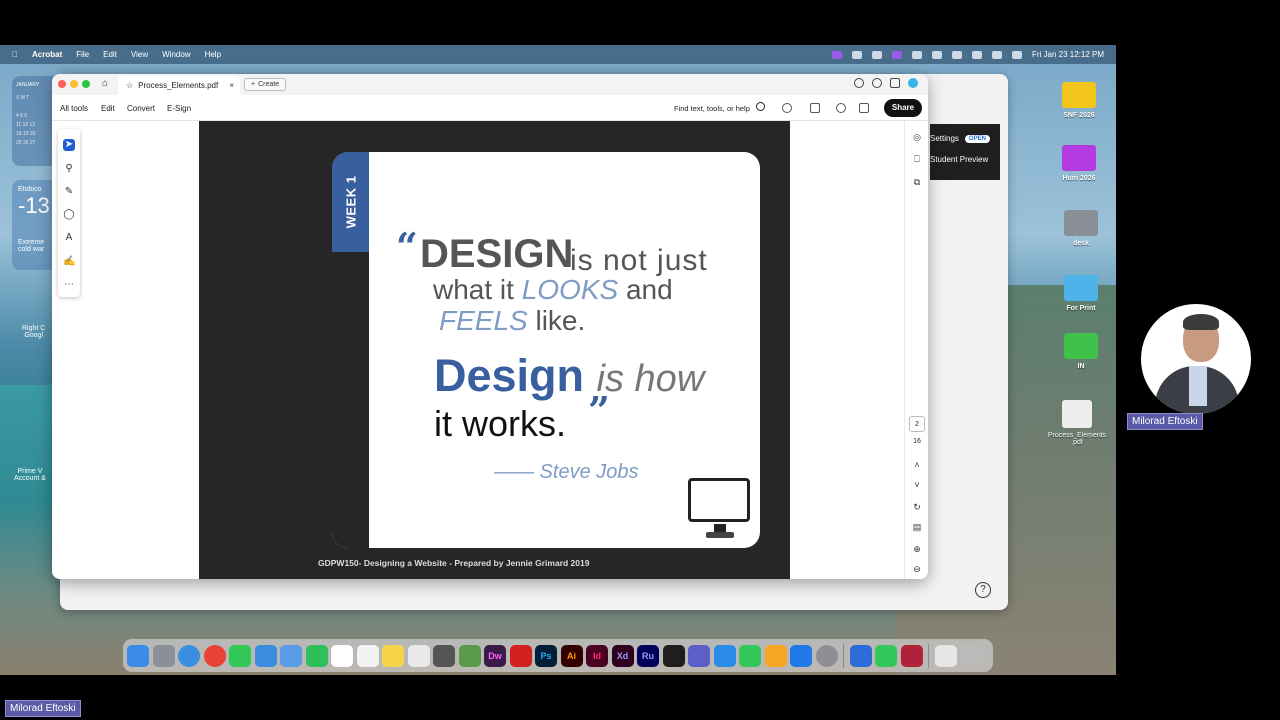 The image size is (1280, 720). I want to click on chevron-up-icon: ˄, so click(917, 465).